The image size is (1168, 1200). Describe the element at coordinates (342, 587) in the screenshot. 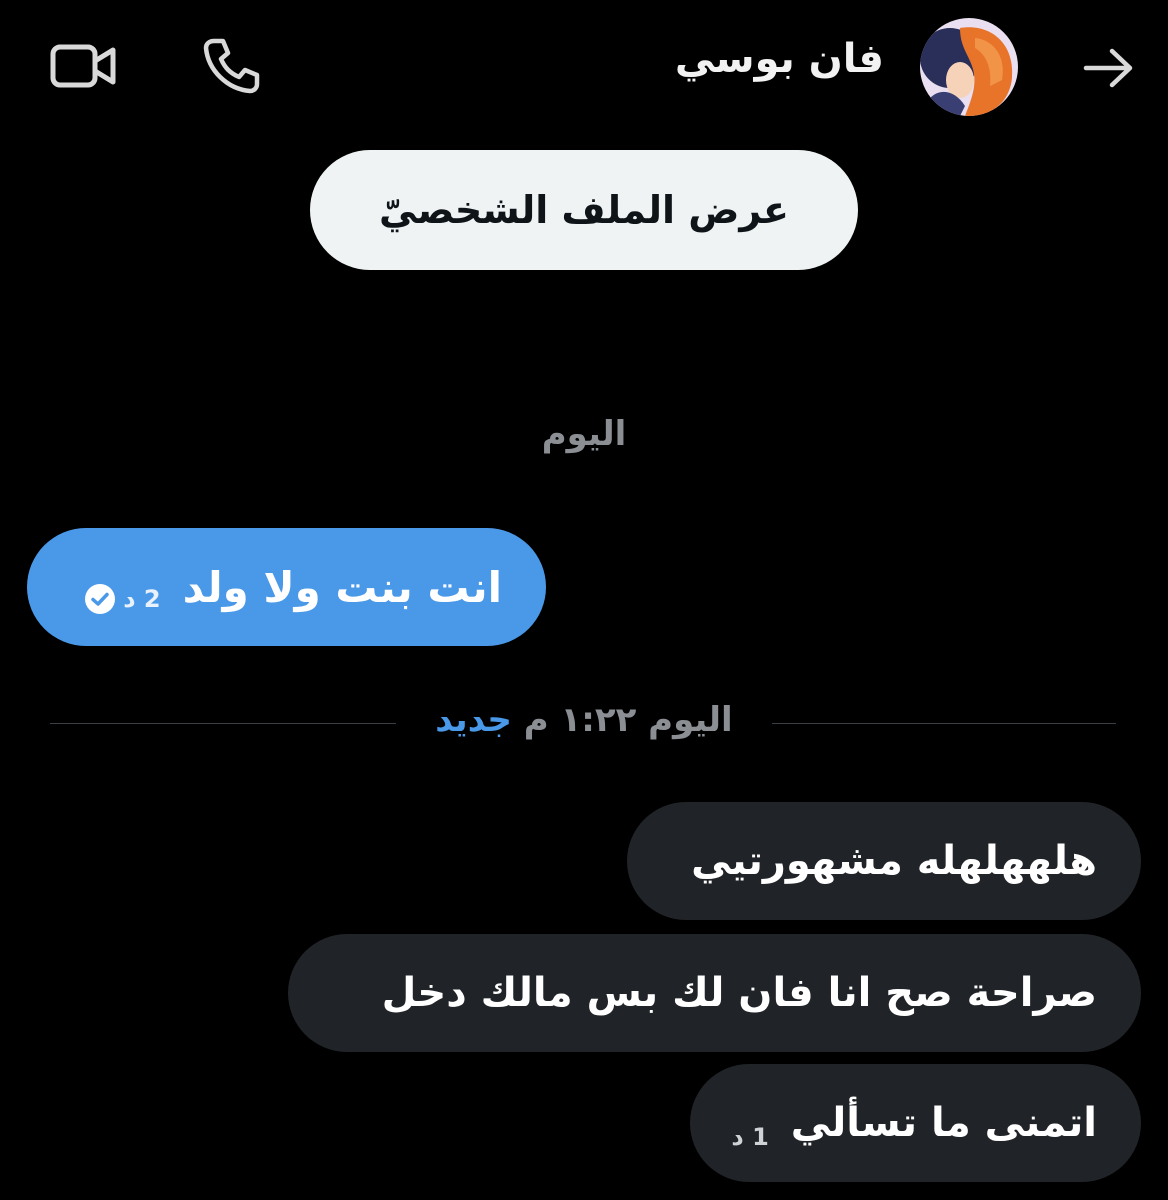

I see `message-text: انت بنت ولا ولد` at that location.